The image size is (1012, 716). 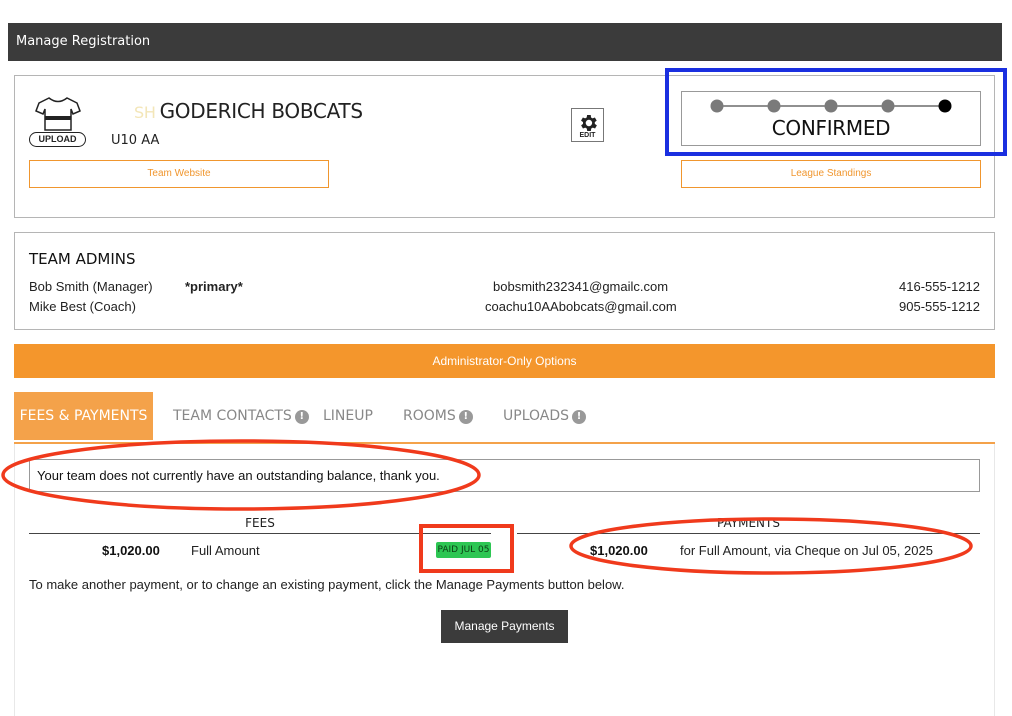 What do you see at coordinates (261, 111) in the screenshot?
I see `team-name-text: GODERICH BOBCATS` at bounding box center [261, 111].